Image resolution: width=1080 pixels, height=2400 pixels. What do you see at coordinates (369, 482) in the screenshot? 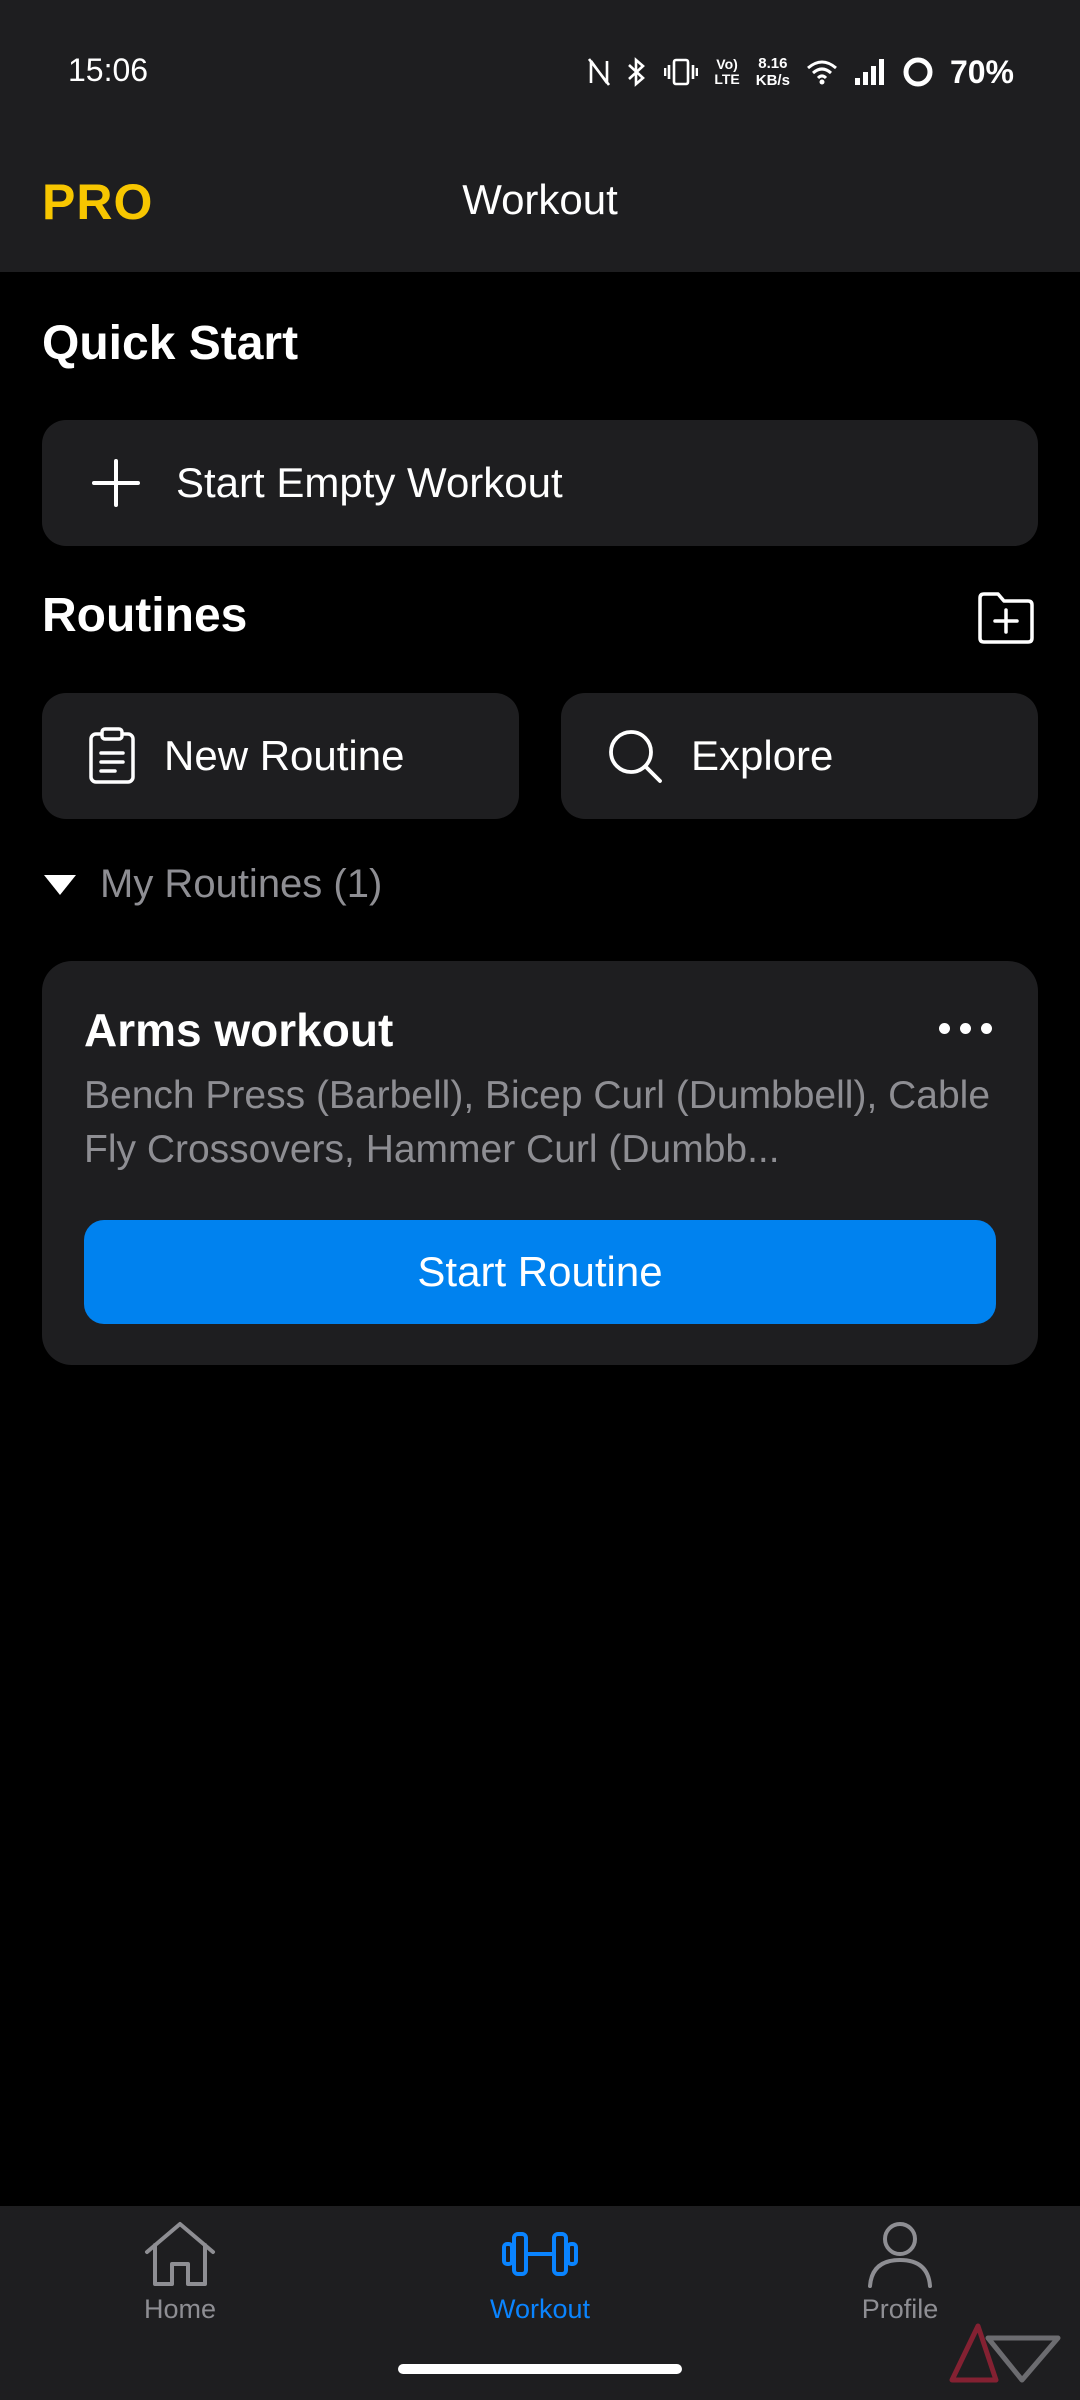
I see `start-empty-workout-label: Start Empty Workout` at bounding box center [369, 482].